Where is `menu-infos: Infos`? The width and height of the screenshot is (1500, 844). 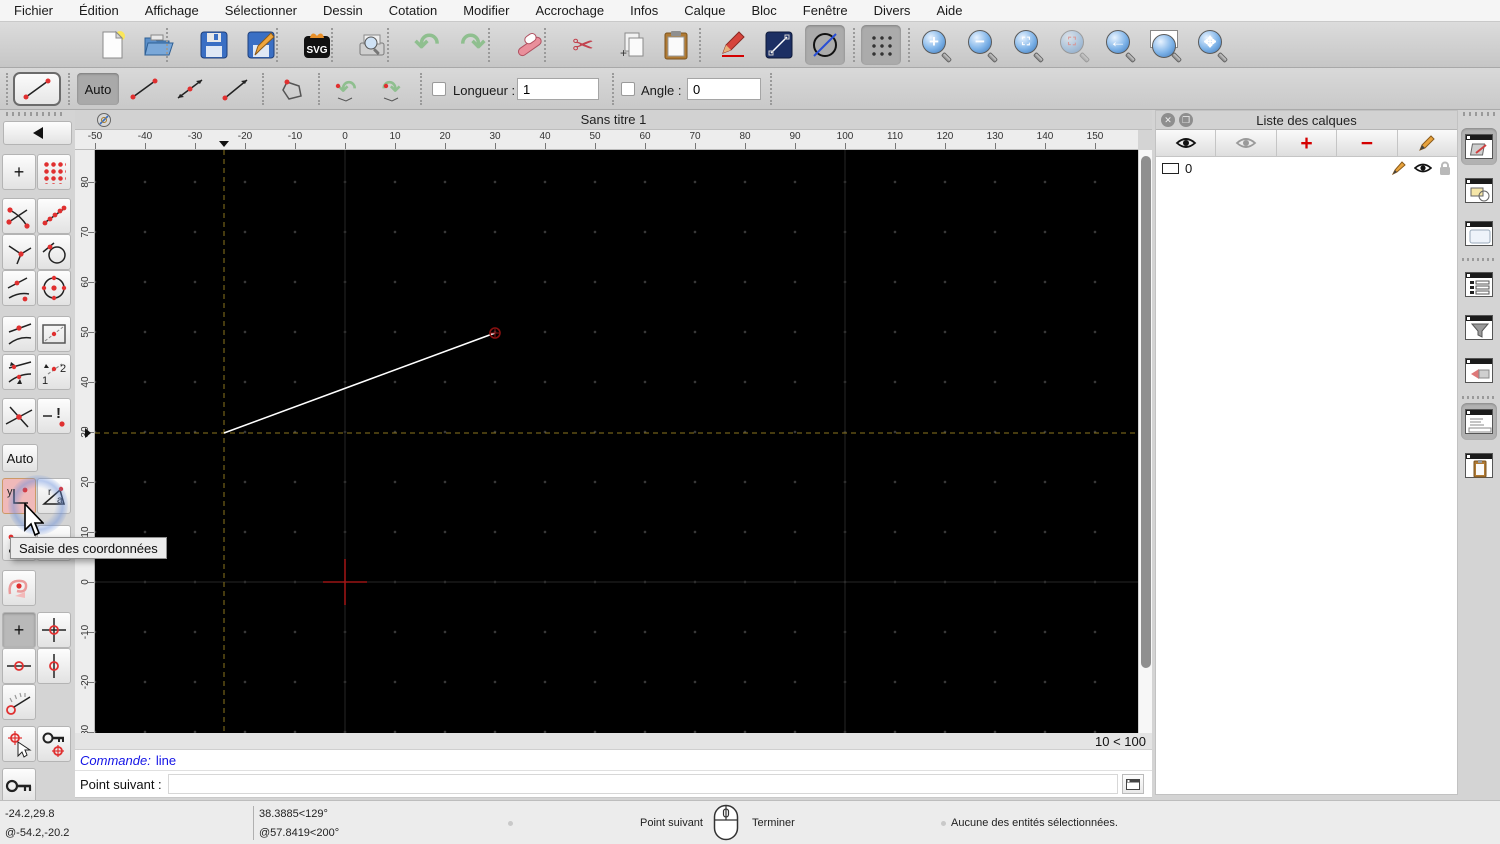 menu-infos: Infos is located at coordinates (644, 10).